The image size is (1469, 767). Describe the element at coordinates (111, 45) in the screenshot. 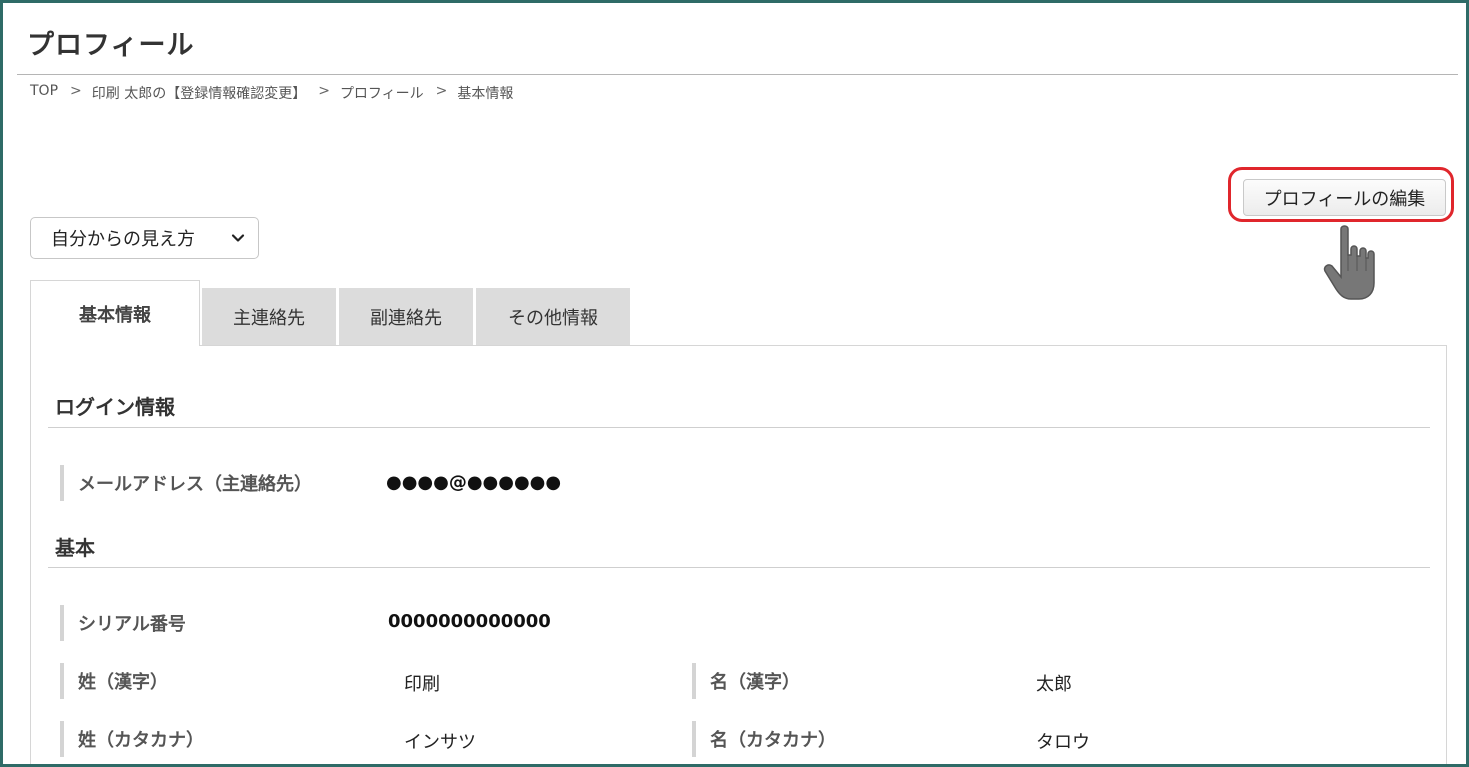

I see `page-title: プロフィール` at that location.